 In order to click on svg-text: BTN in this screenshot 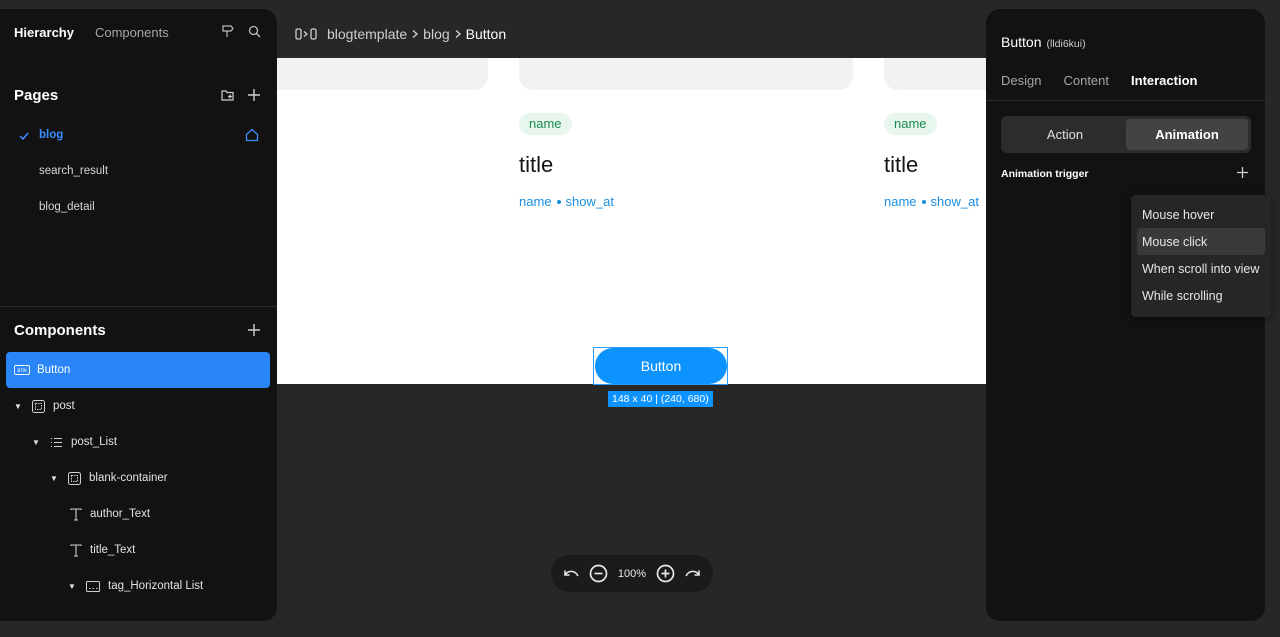, I will do `click(21, 371)`.